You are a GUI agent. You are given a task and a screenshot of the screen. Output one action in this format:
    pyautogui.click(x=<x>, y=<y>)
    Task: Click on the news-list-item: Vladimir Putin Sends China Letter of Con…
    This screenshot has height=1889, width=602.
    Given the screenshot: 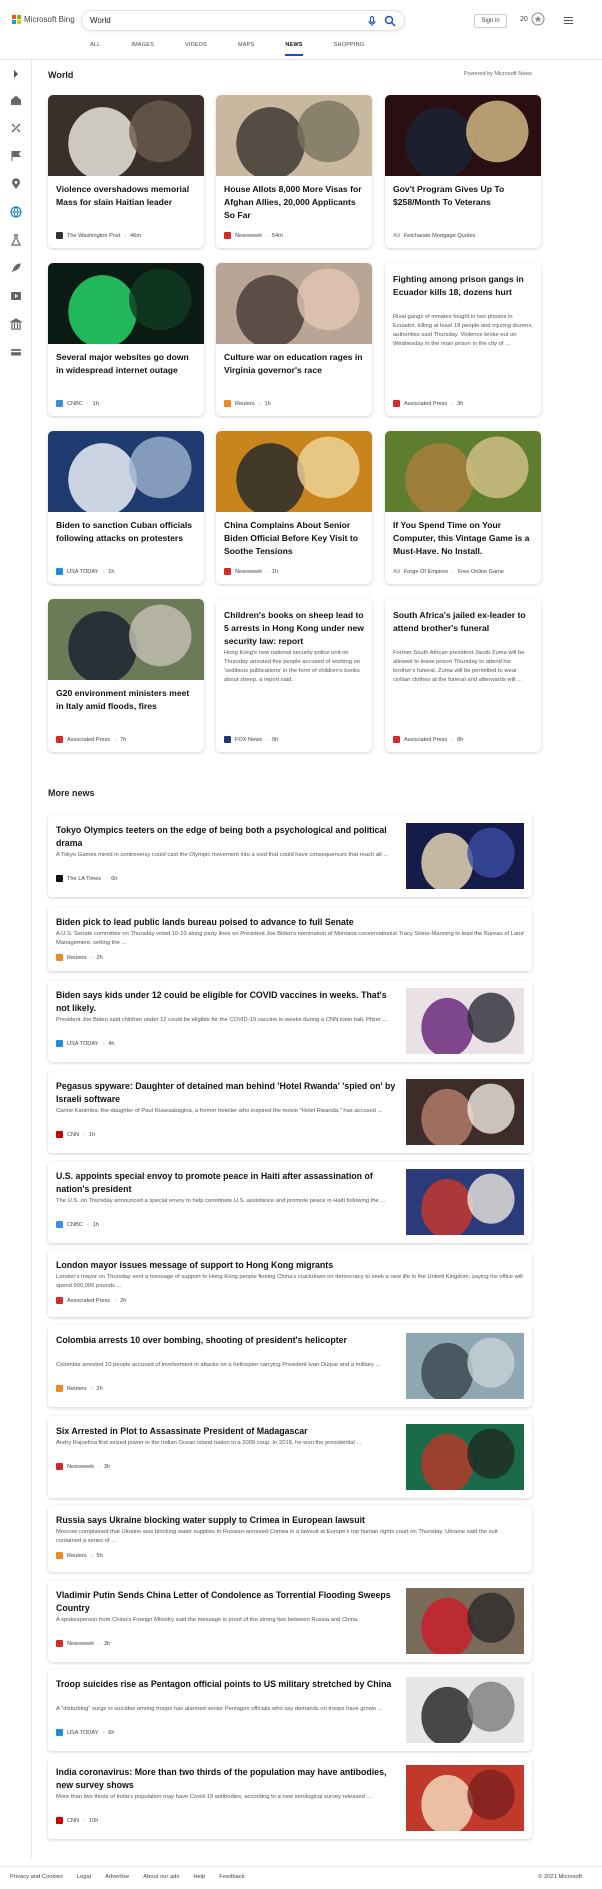 What is the action you would take?
    pyautogui.click(x=290, y=1621)
    